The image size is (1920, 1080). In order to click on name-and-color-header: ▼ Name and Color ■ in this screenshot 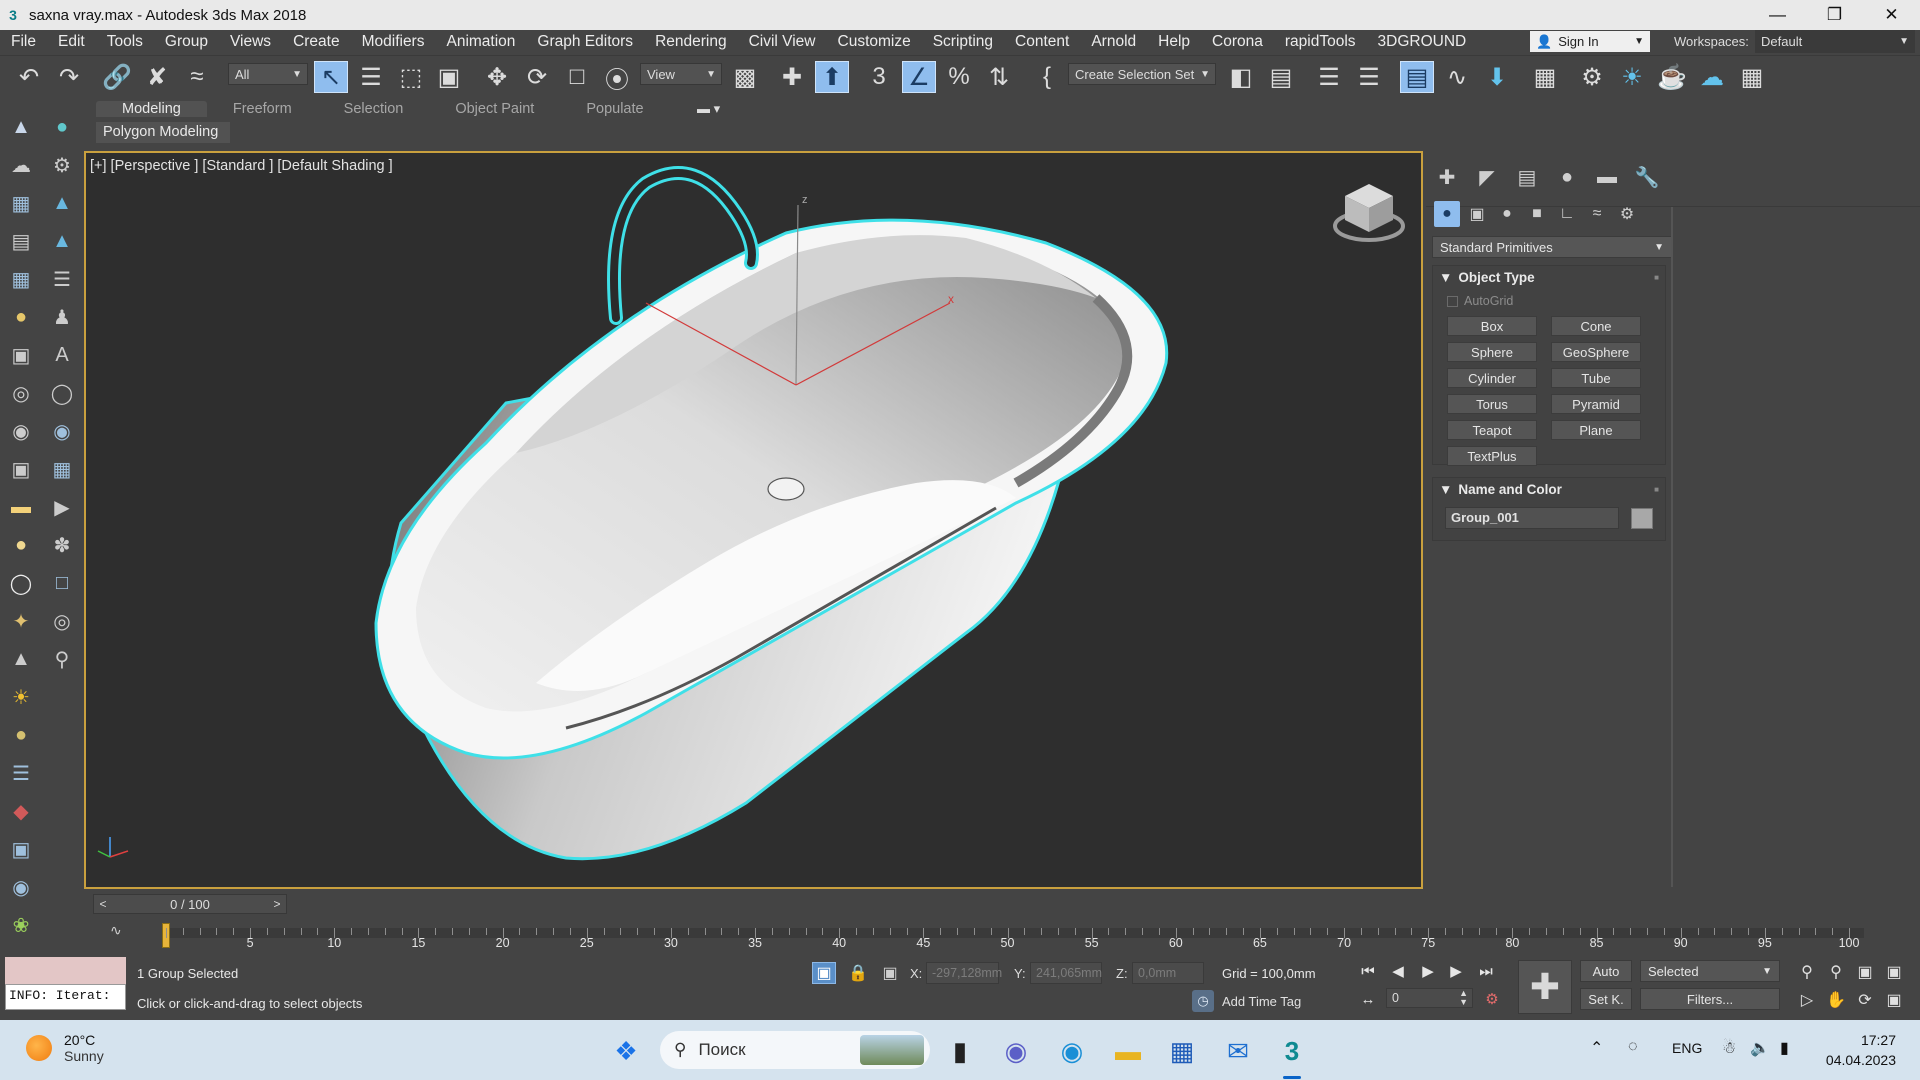, I will do `click(1549, 489)`.